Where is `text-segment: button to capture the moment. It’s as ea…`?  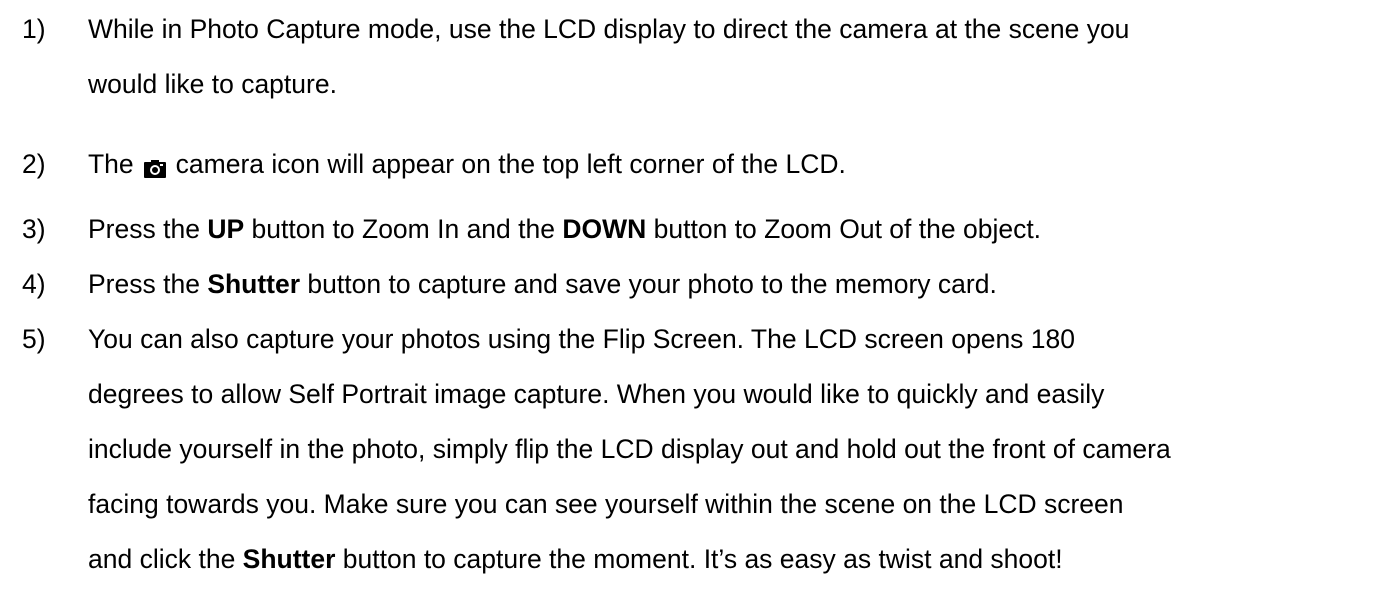
text-segment: button to capture the moment. It’s as ea… is located at coordinates (699, 559).